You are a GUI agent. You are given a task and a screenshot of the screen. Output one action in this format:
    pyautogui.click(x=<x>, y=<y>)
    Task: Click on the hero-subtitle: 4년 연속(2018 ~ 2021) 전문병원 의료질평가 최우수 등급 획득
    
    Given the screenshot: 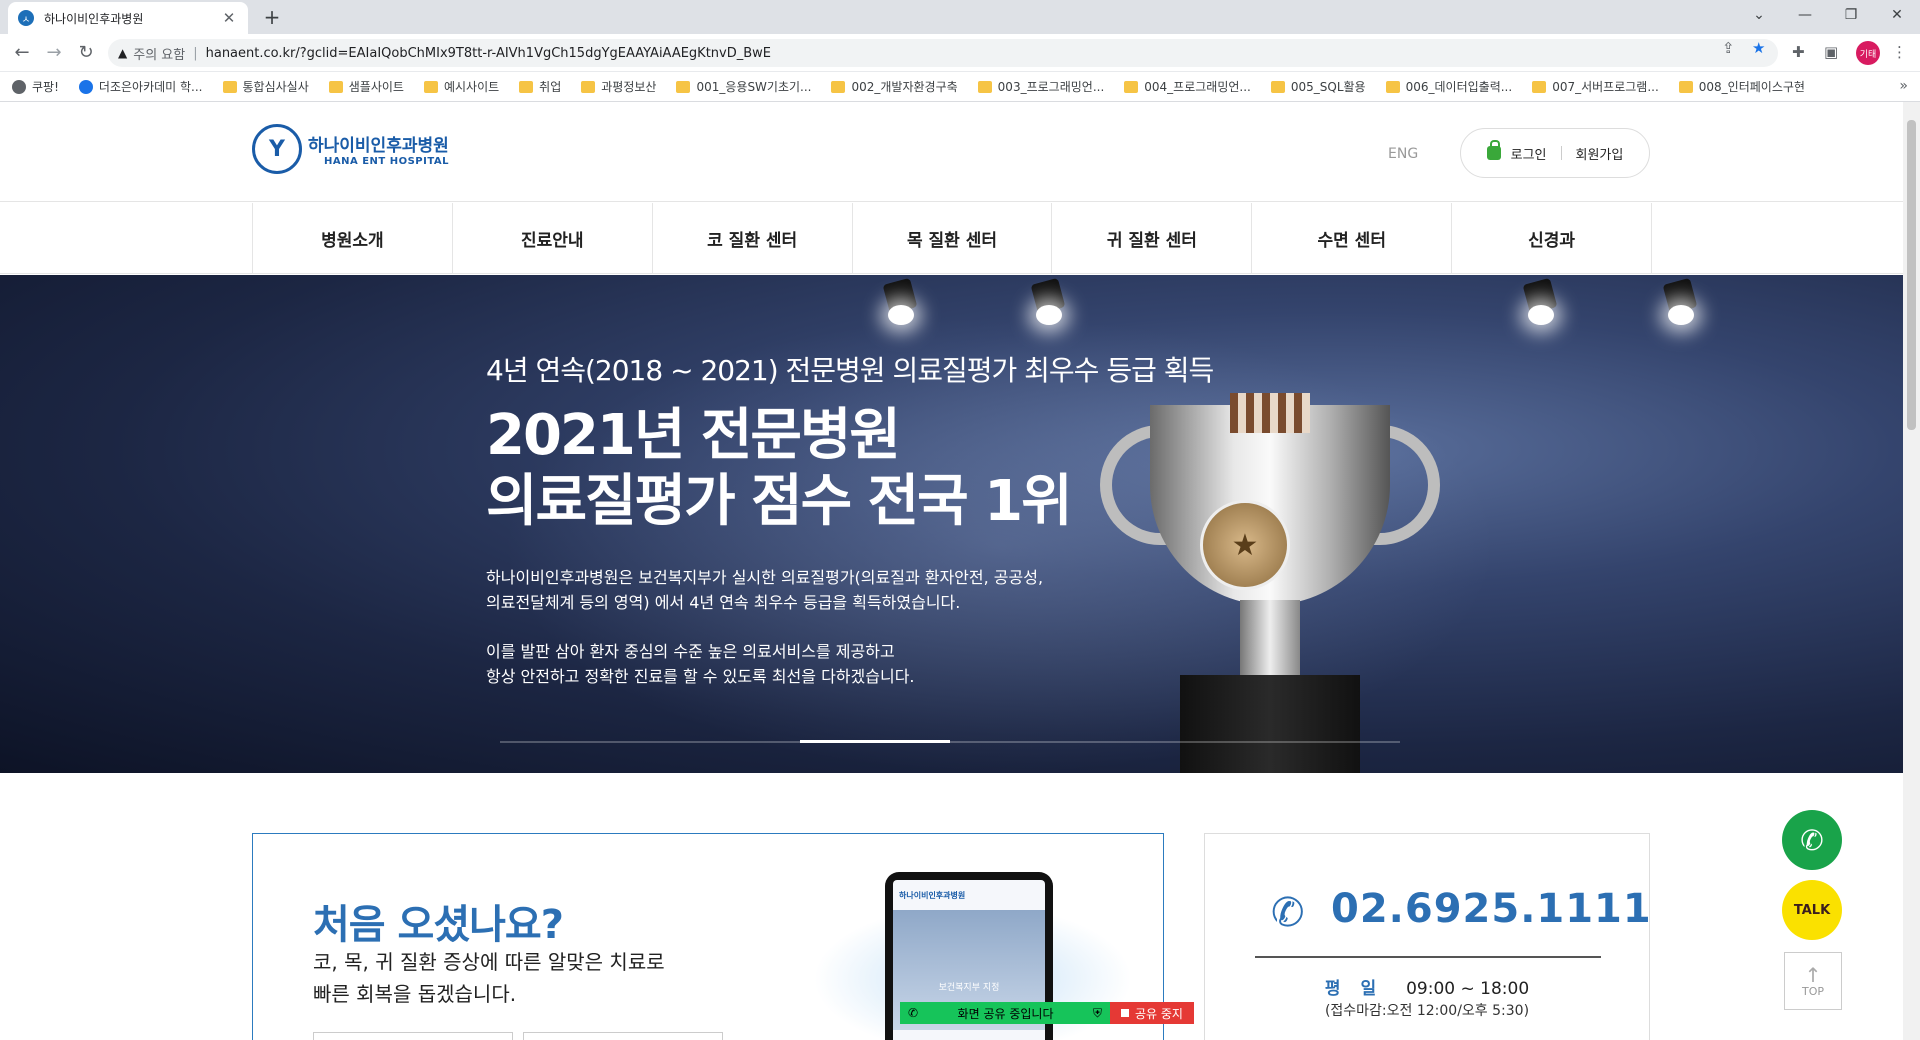 What is the action you would take?
    pyautogui.click(x=850, y=370)
    